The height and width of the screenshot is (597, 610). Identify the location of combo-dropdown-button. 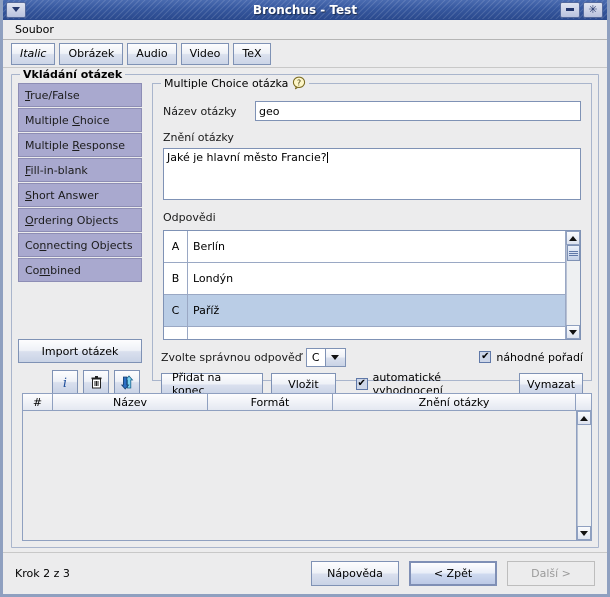
(334, 357).